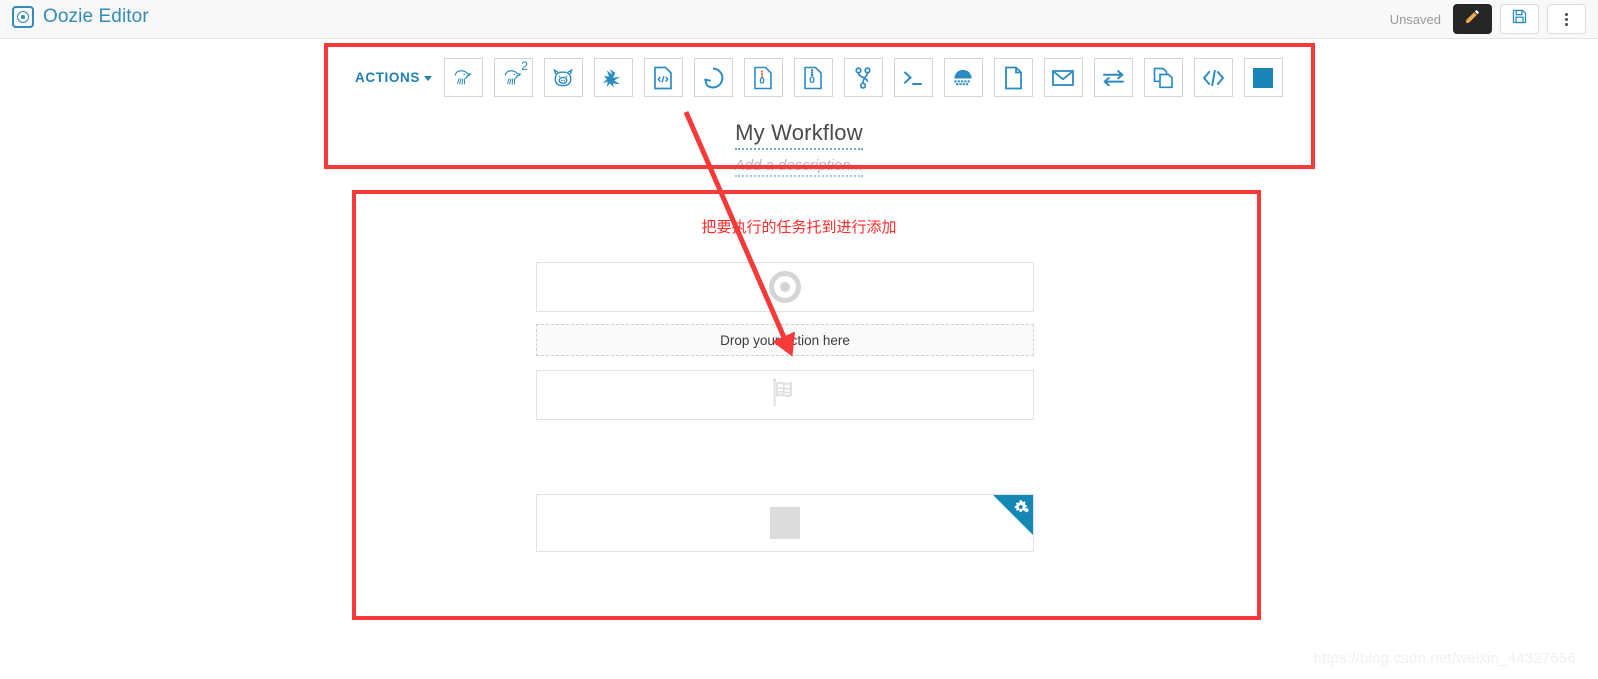 The image size is (1598, 679). I want to click on transfer-arrows-icon, so click(1113, 78).